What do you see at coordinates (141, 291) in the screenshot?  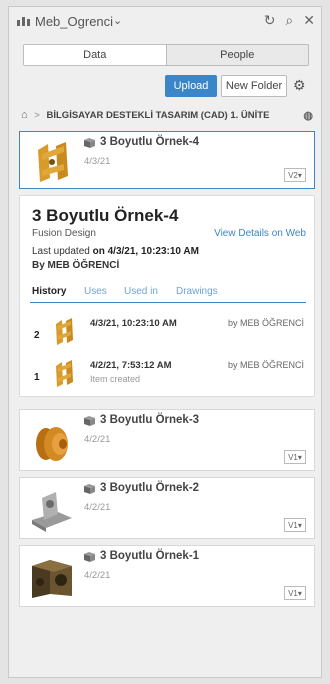 I see `tab-used-in: Used in` at bounding box center [141, 291].